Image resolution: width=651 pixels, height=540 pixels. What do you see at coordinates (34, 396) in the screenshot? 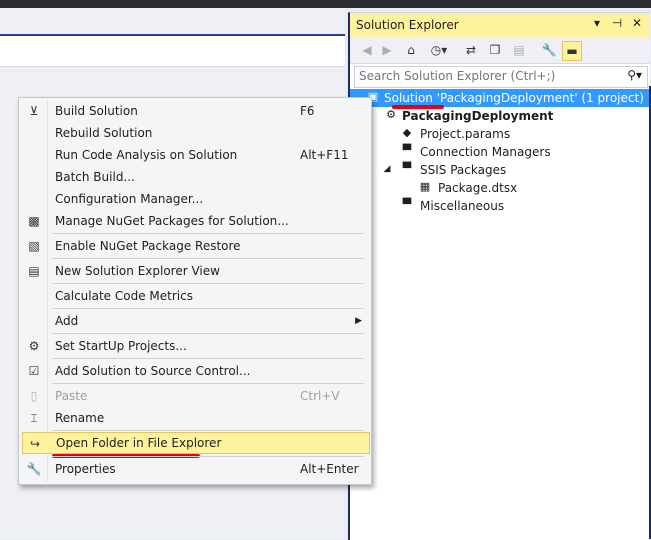
I see `paste-icon: ▯` at bounding box center [34, 396].